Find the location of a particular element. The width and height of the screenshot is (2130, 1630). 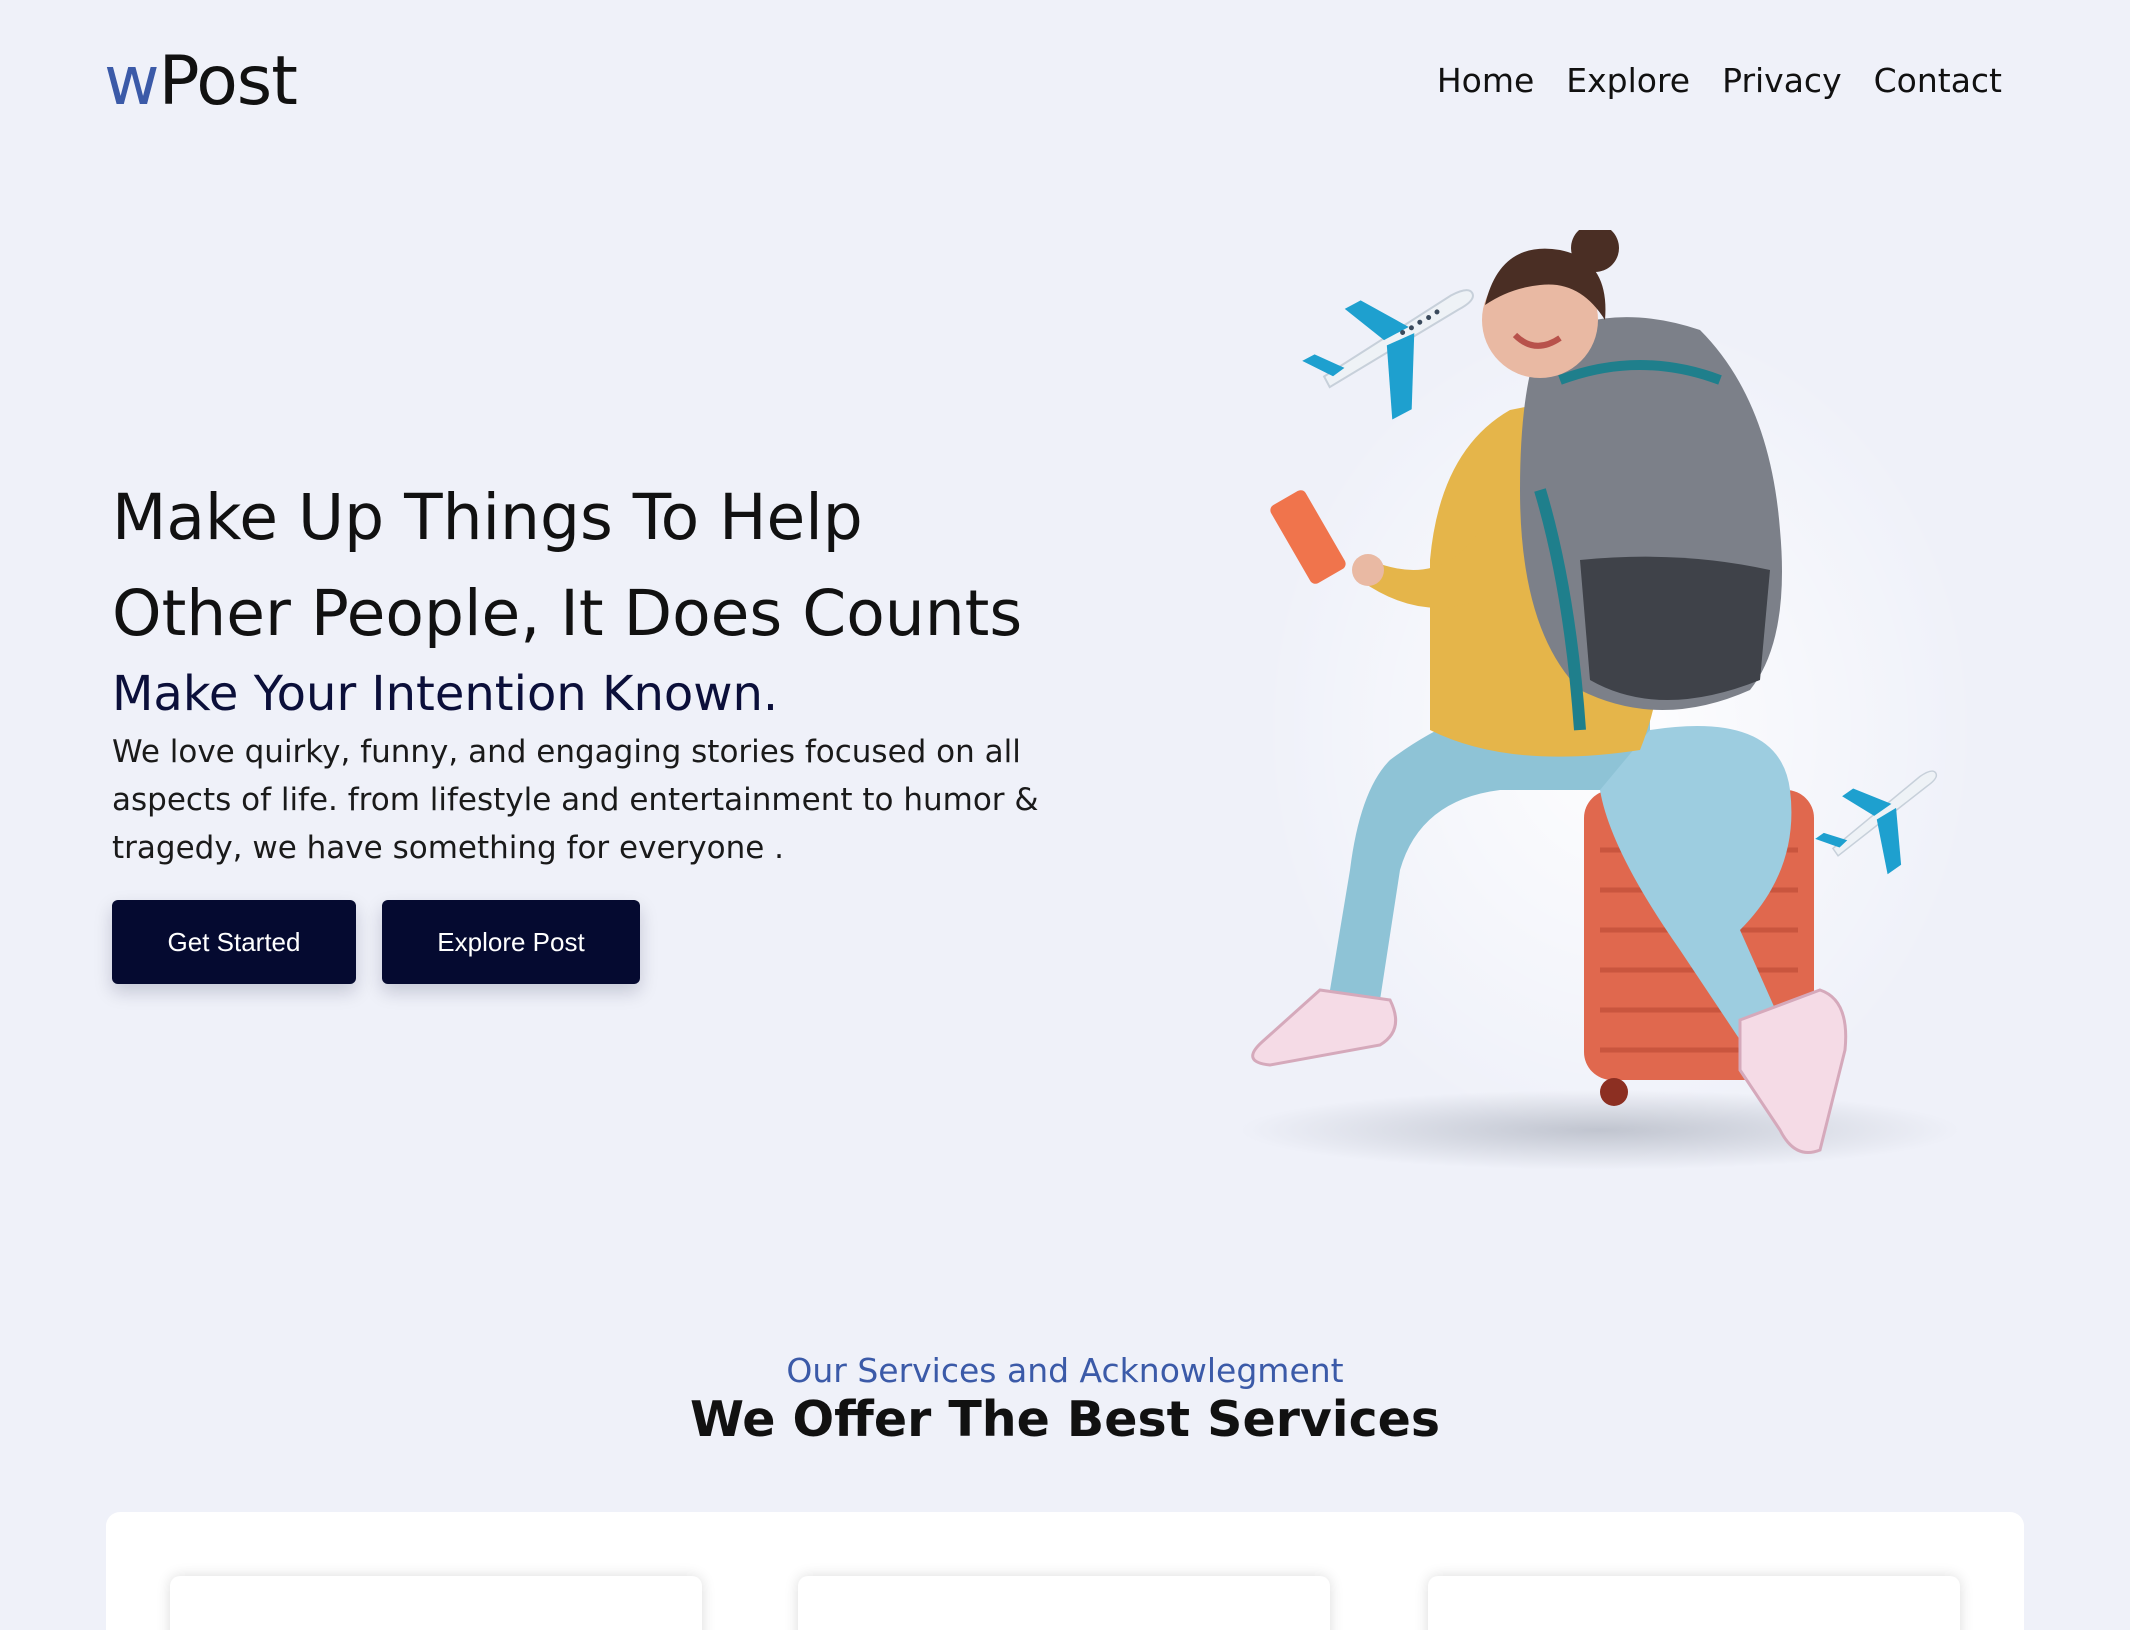

logo-suffix: Post is located at coordinates (228, 81).